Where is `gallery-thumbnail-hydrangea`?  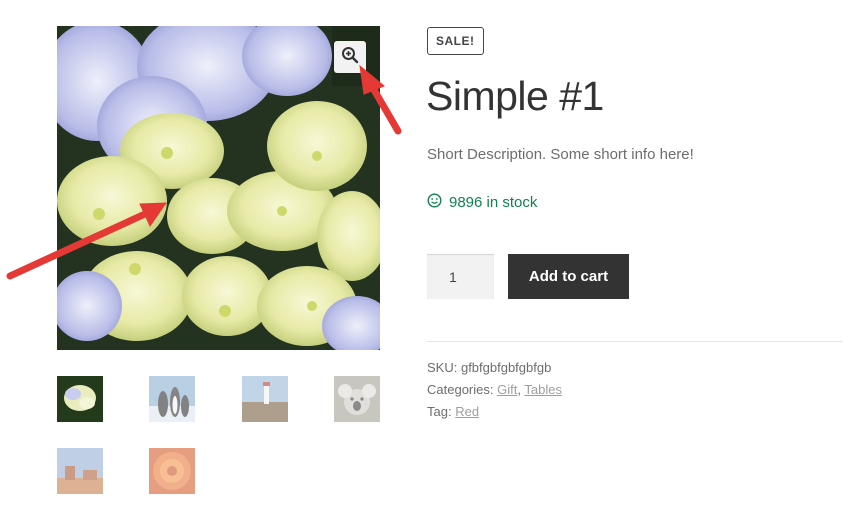 gallery-thumbnail-hydrangea is located at coordinates (80, 399).